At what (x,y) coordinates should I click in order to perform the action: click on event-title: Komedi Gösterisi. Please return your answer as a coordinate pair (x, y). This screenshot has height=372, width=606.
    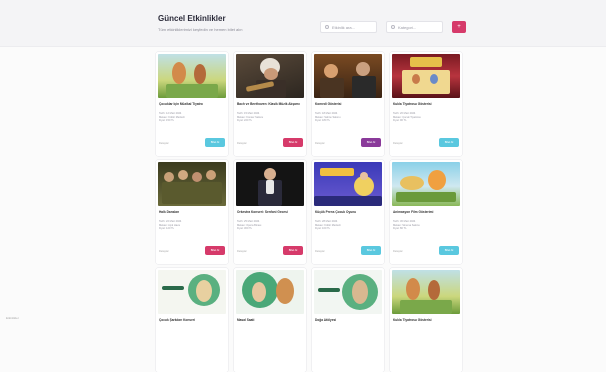
    Looking at the image, I should click on (328, 104).